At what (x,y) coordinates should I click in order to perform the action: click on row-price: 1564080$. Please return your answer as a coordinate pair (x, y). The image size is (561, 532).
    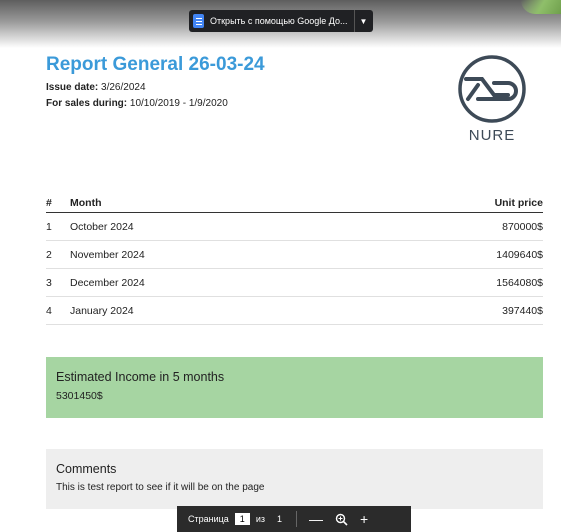
    Looking at the image, I should click on (449, 282).